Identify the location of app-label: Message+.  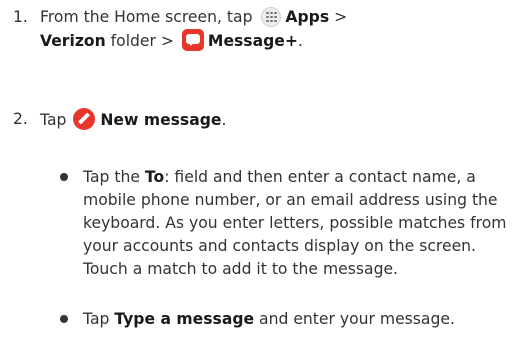
(252, 41).